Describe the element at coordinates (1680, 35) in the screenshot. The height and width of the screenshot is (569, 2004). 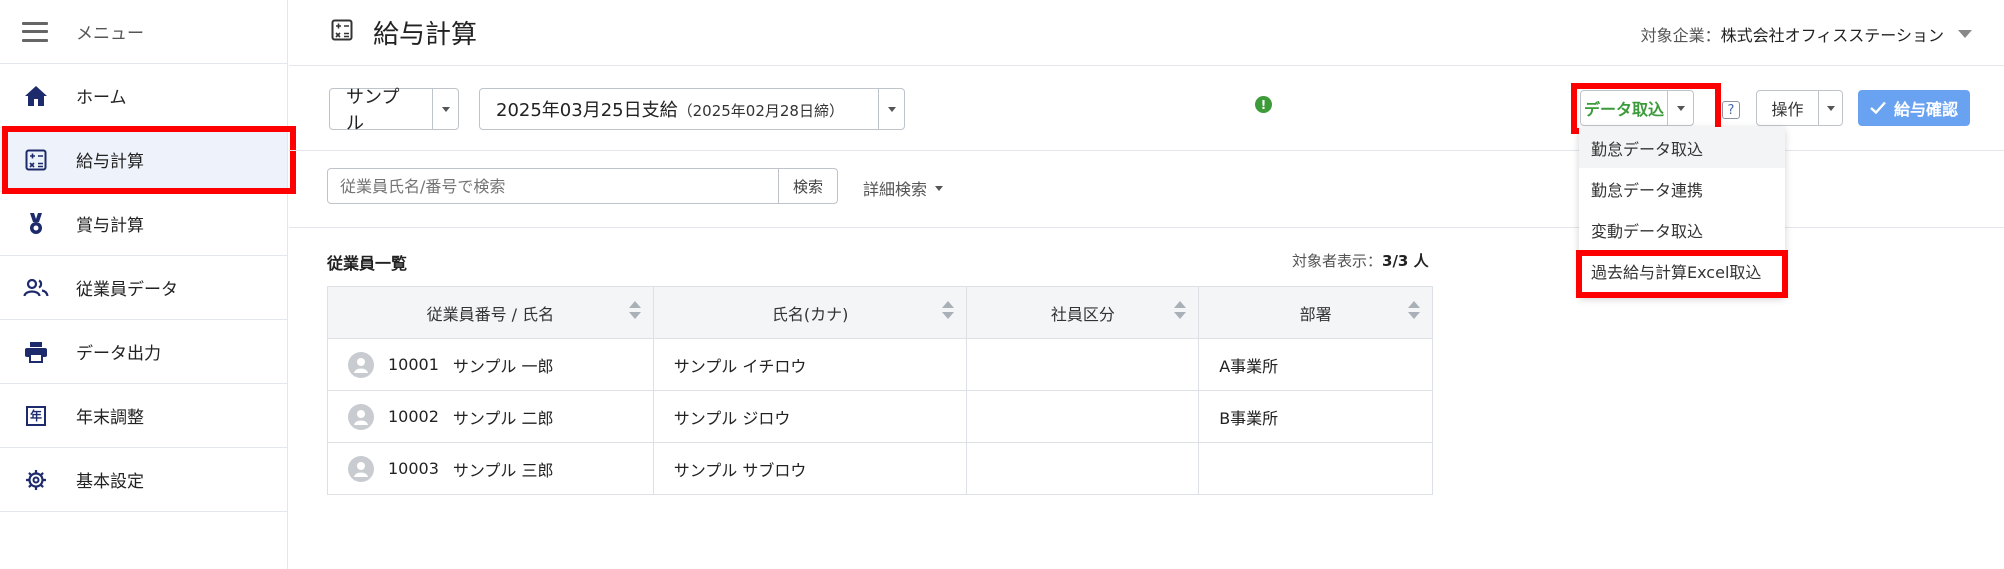
I see `company-label: 対象企業：` at that location.